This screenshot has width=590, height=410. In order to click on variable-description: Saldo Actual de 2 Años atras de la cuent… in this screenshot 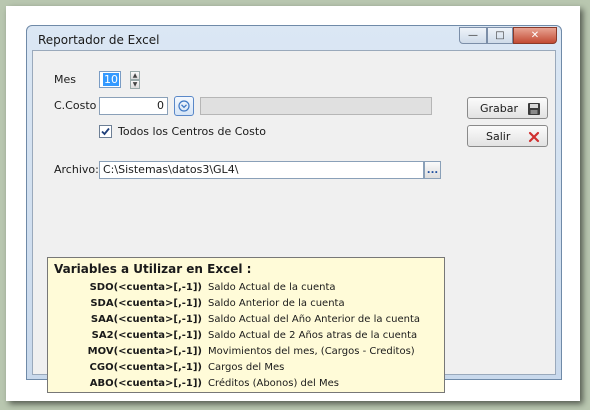, I will do `click(313, 335)`.